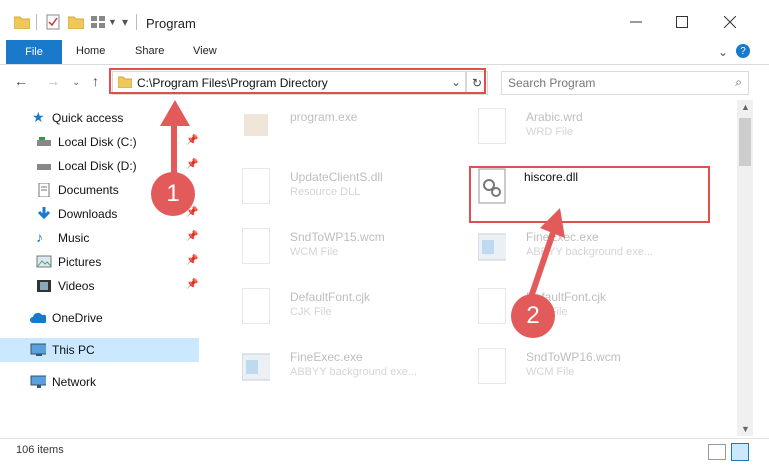  What do you see at coordinates (175, 113) in the screenshot?
I see `arrow-1-head` at bounding box center [175, 113].